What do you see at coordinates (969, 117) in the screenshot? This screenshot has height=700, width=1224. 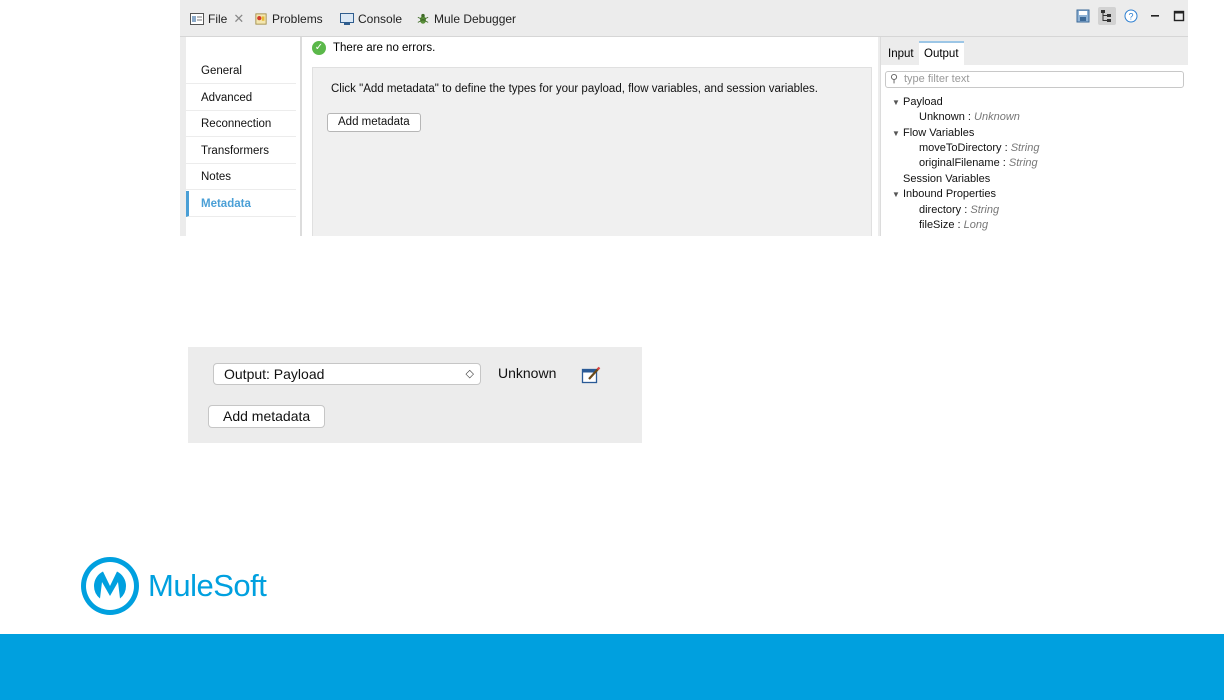 I see `tree-leaf: Unknown` at bounding box center [969, 117].